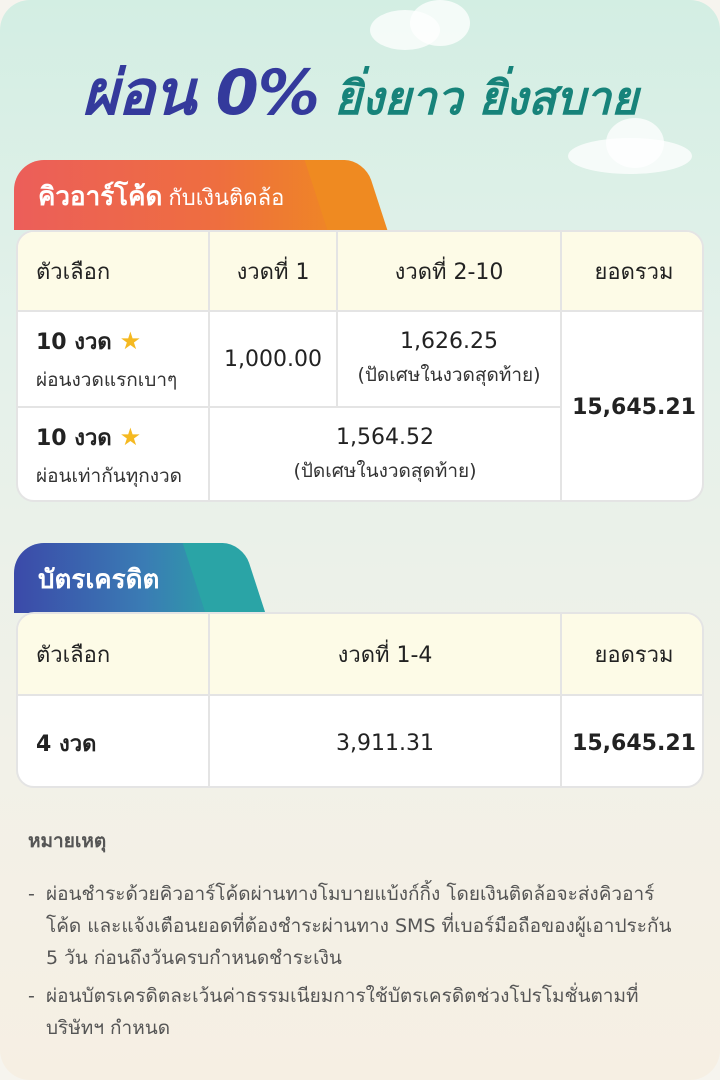 This screenshot has height=1080, width=720. What do you see at coordinates (273, 271) in the screenshot?
I see `header-first-installment: งวดที่ 1` at bounding box center [273, 271].